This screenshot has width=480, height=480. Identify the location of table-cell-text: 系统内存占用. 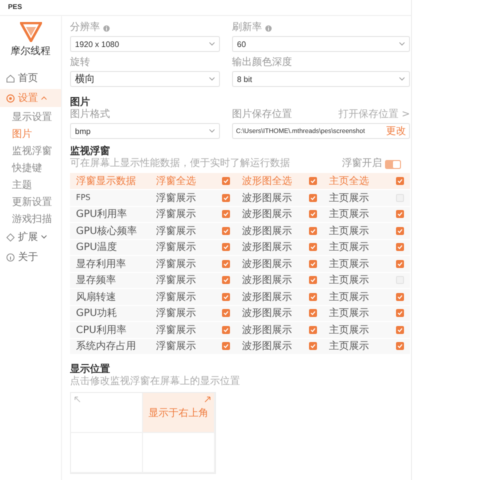
(106, 347).